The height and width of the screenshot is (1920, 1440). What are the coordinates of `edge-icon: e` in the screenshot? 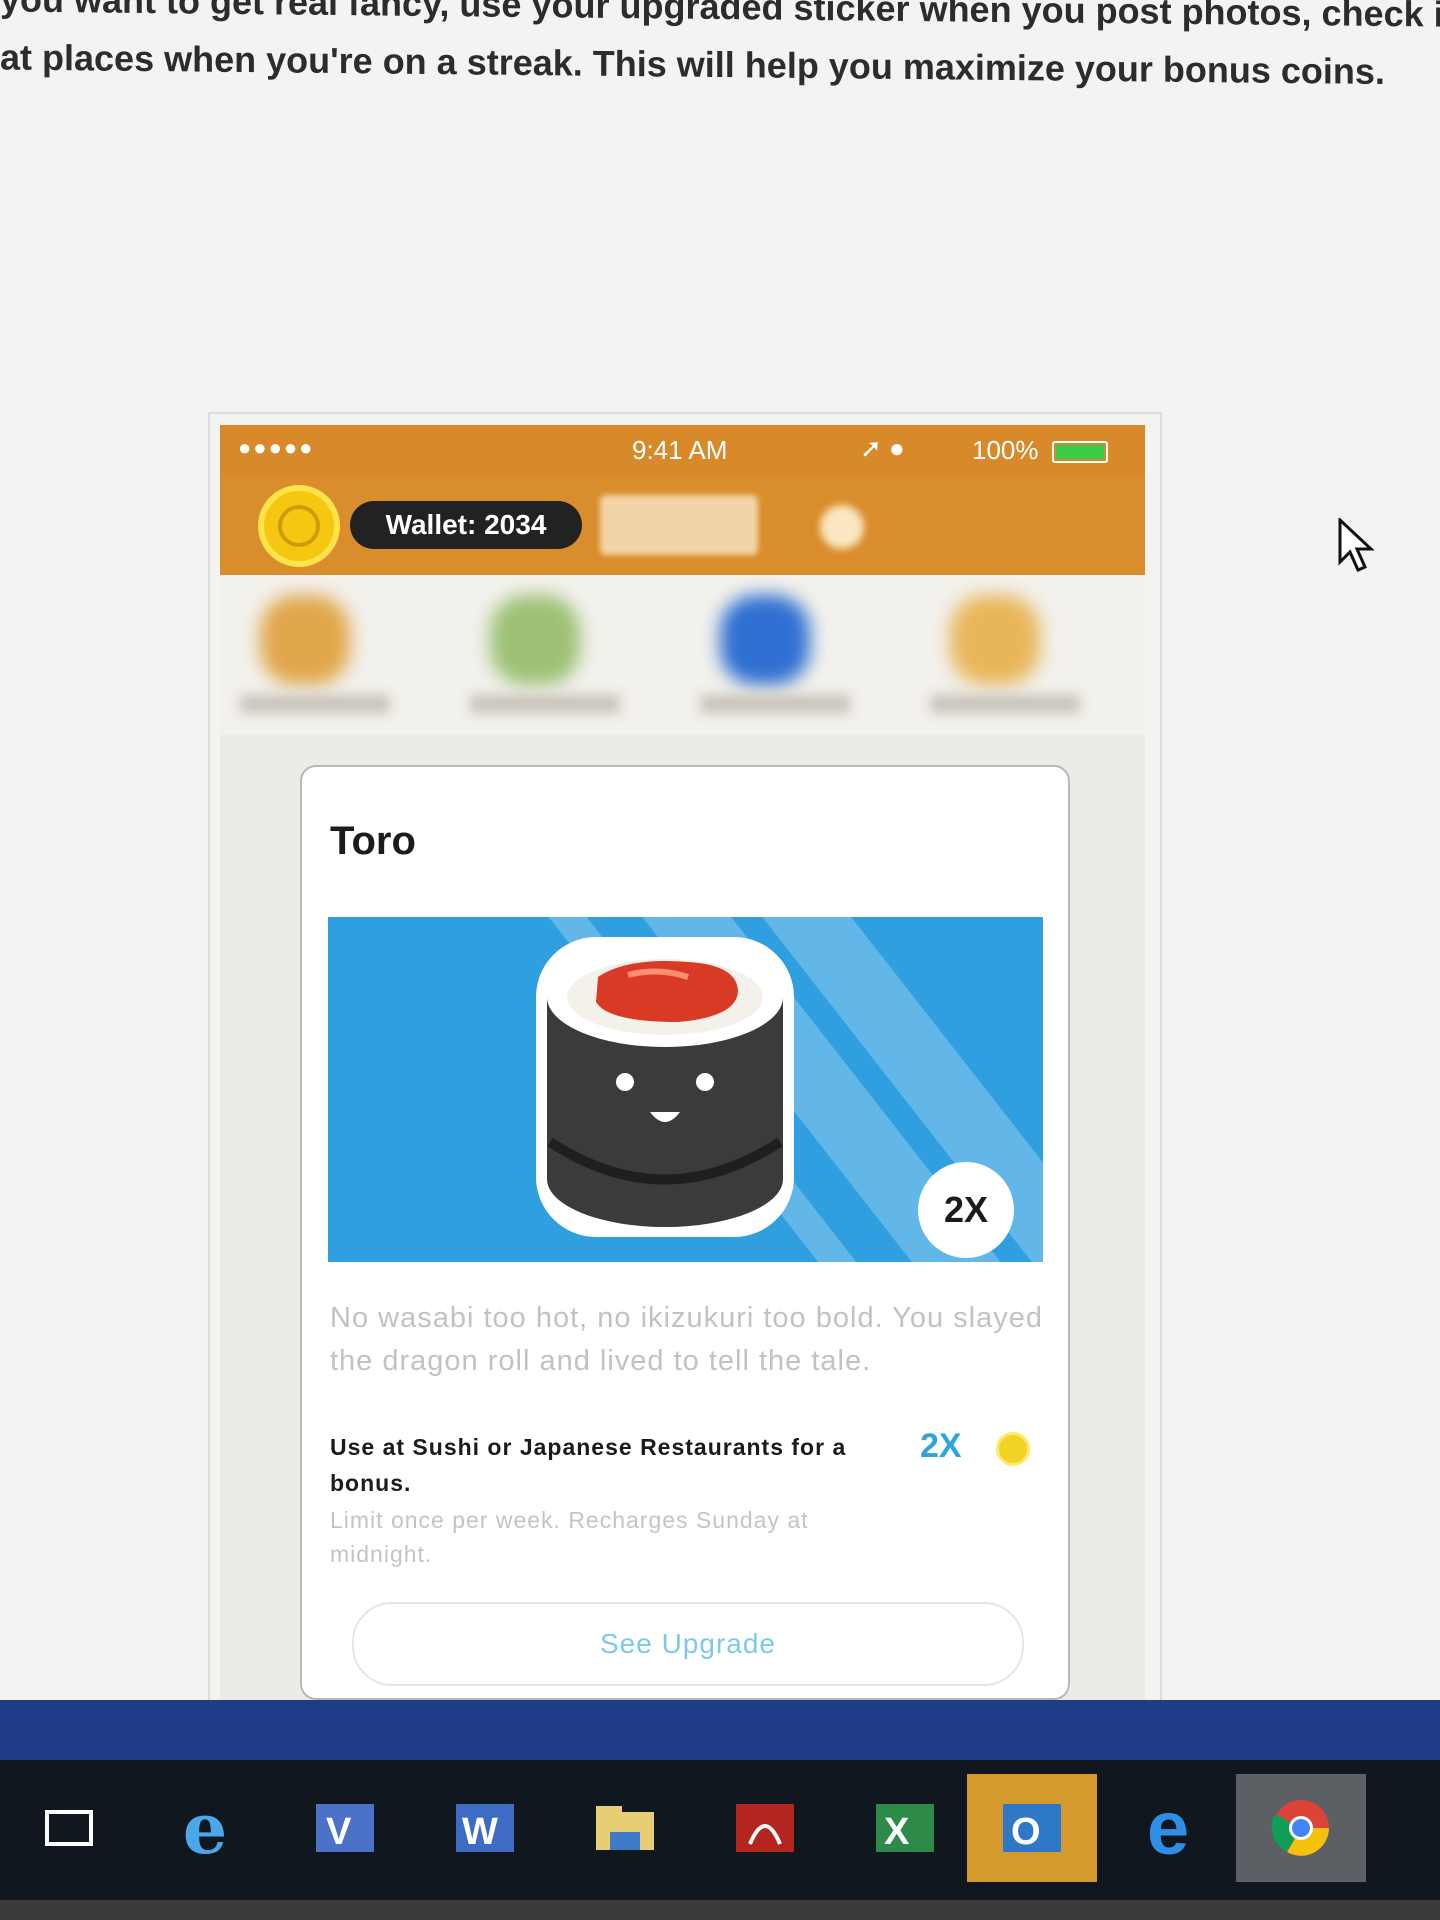 It's located at (1168, 1828).